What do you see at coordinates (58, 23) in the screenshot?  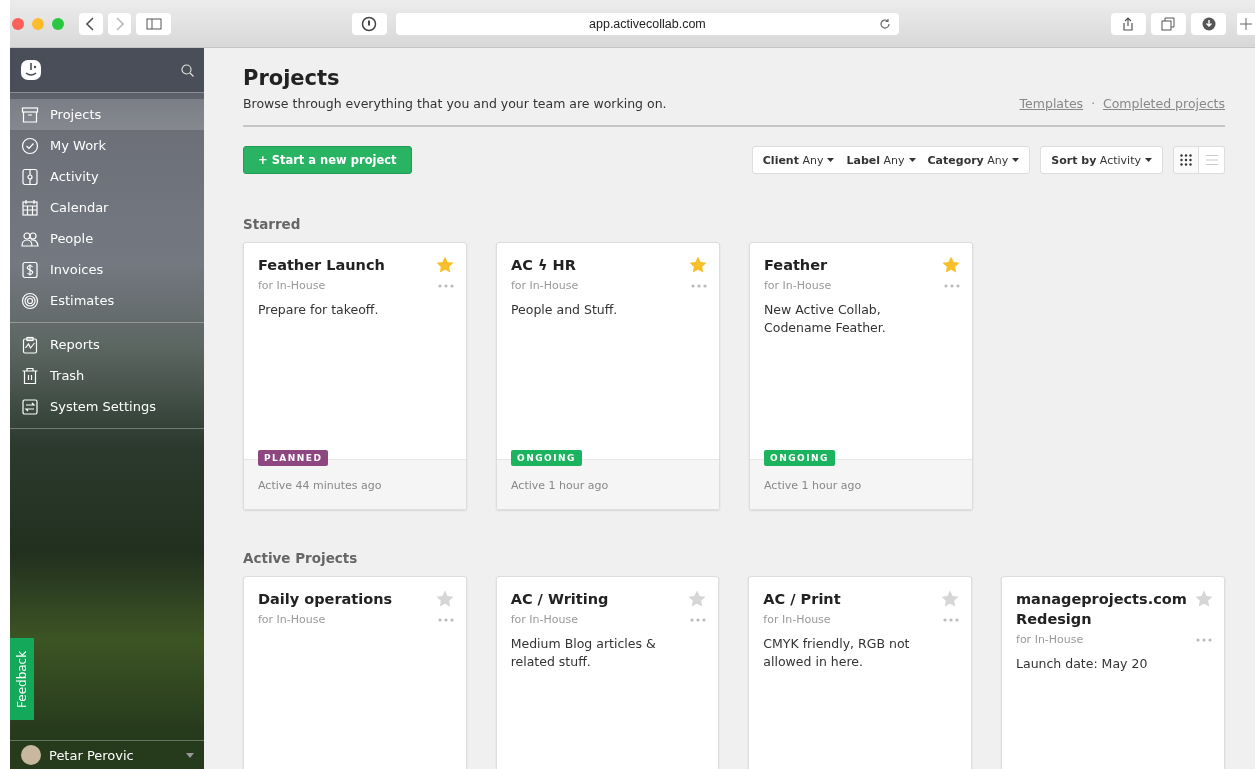 I see `zoom-button` at bounding box center [58, 23].